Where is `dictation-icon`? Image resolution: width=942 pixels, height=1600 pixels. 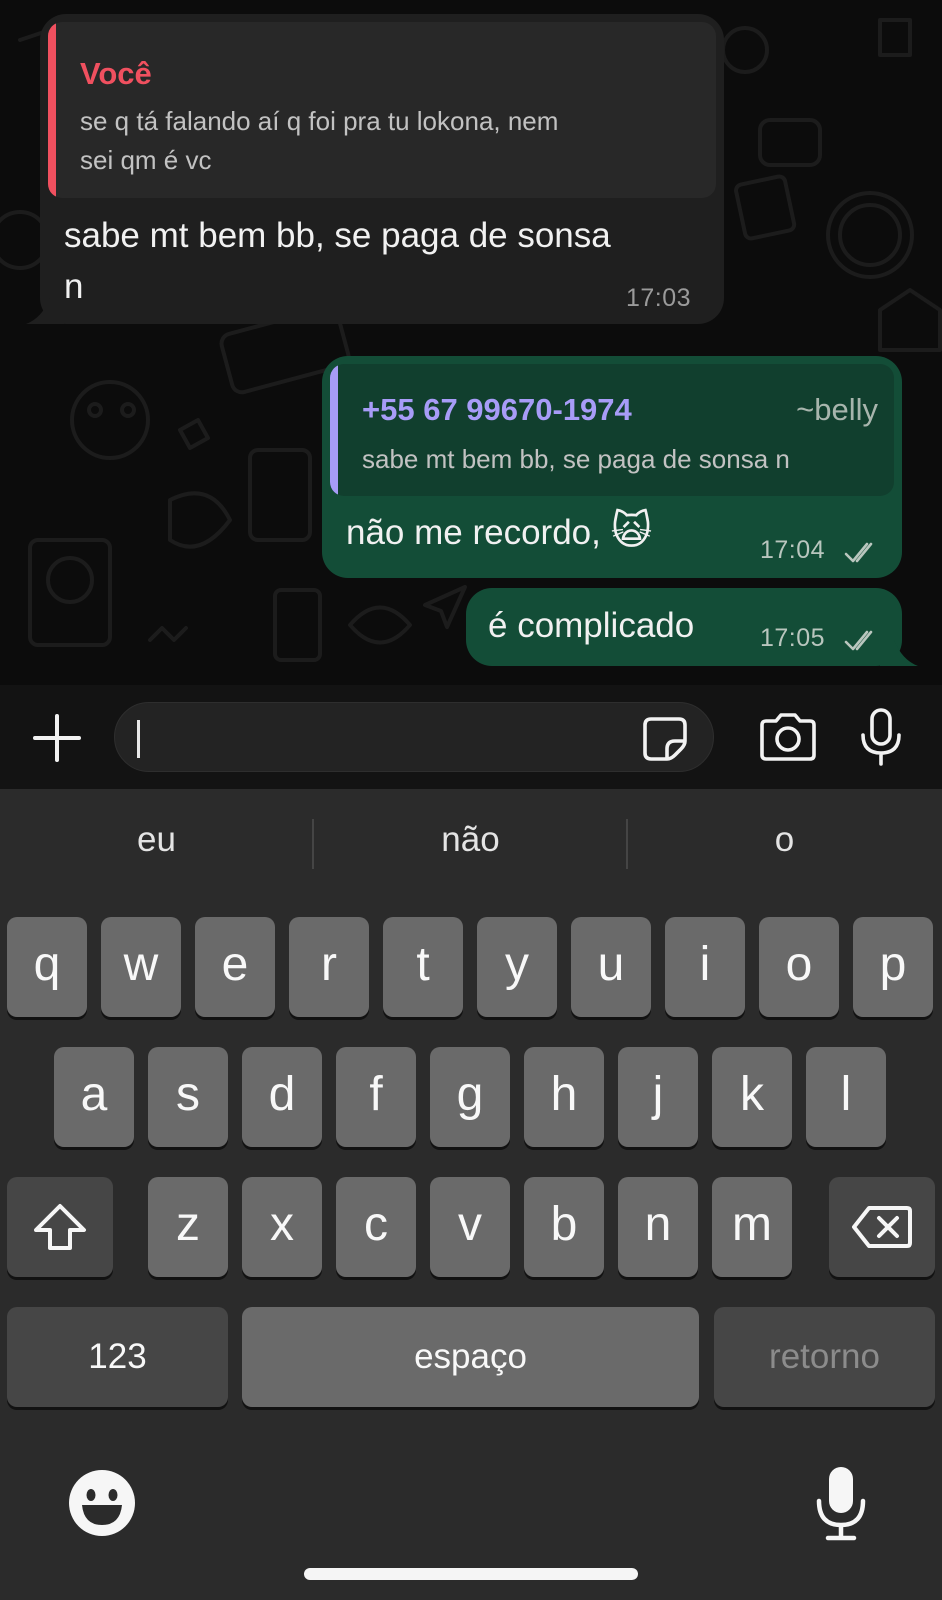
dictation-icon is located at coordinates (841, 1503).